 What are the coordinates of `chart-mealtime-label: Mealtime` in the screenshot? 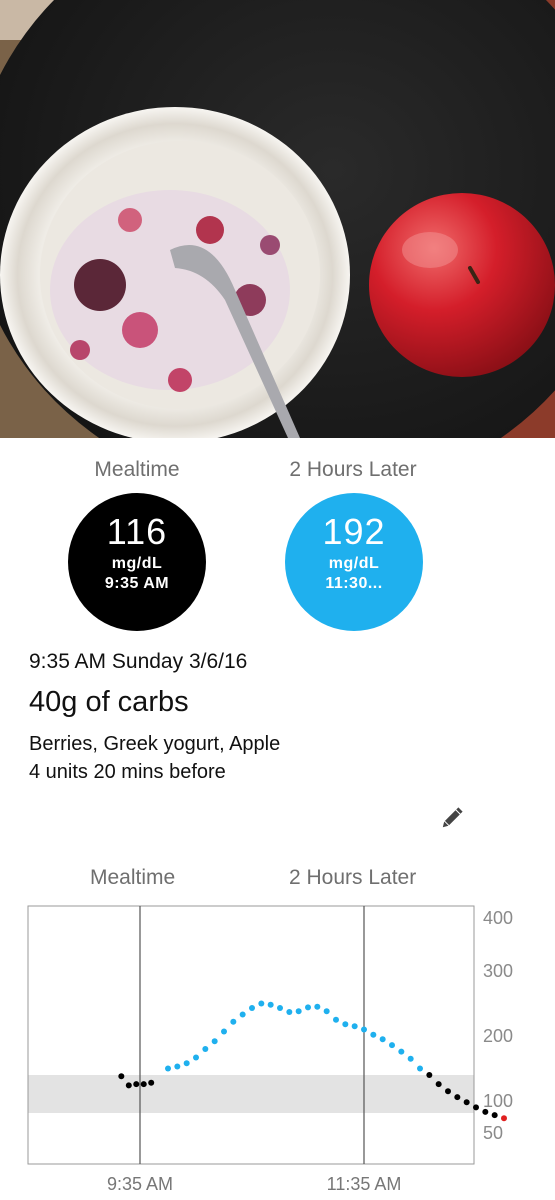 It's located at (133, 877).